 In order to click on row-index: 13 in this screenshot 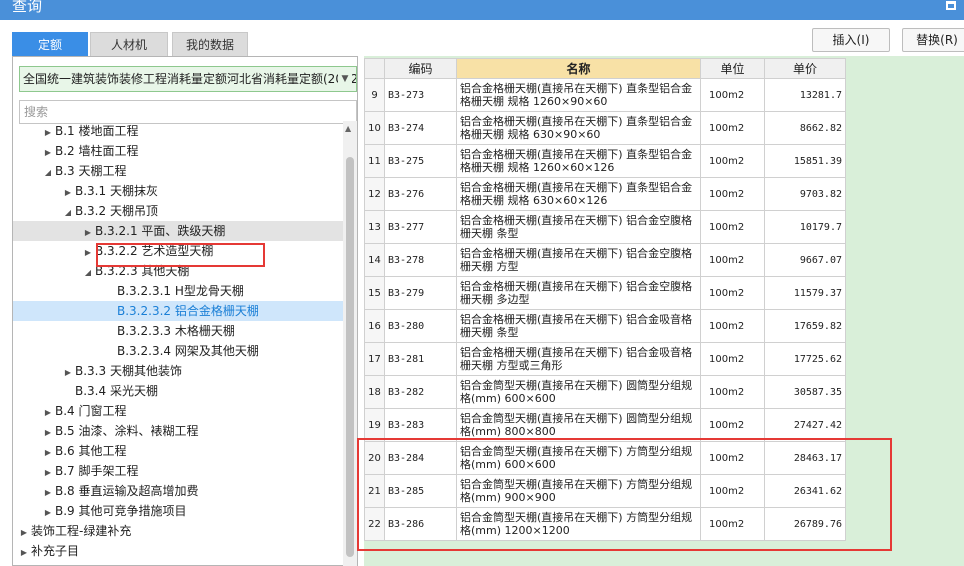, I will do `click(374, 227)`.